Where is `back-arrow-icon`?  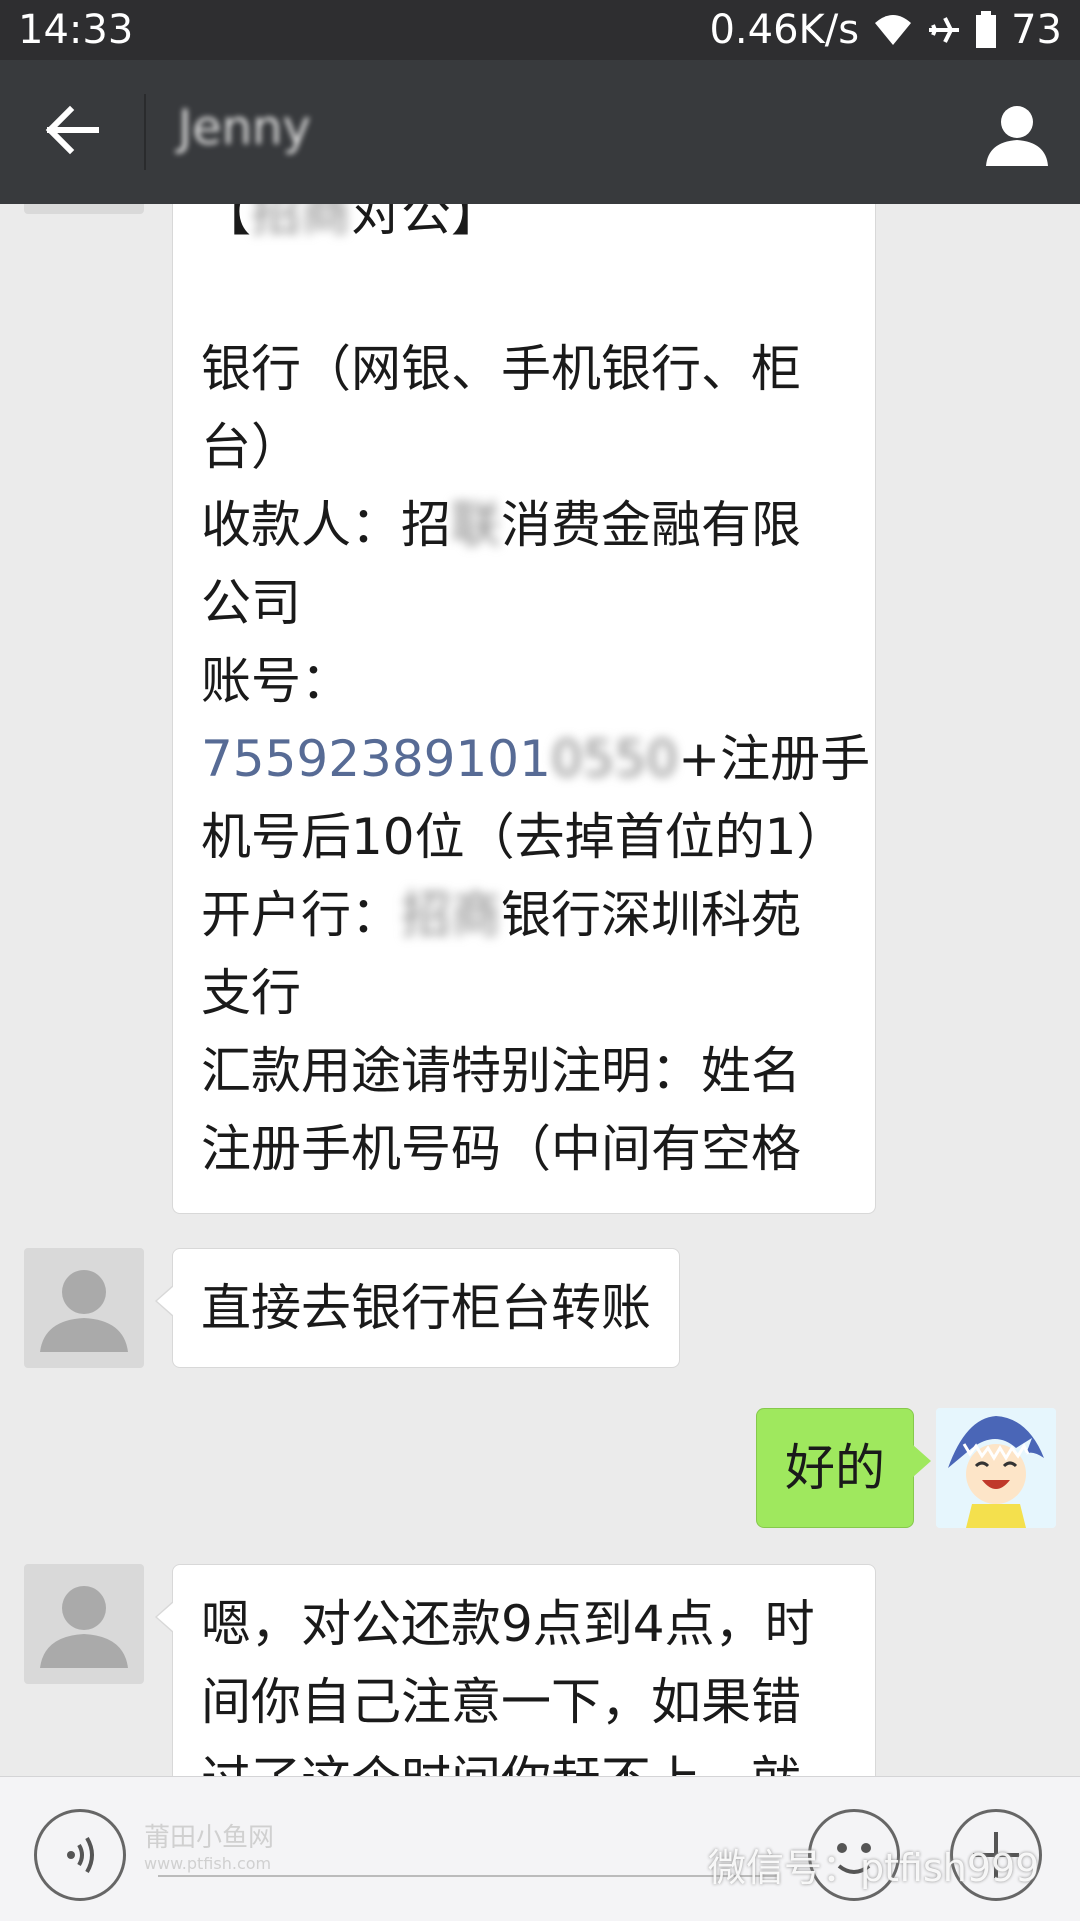 back-arrow-icon is located at coordinates (72, 130).